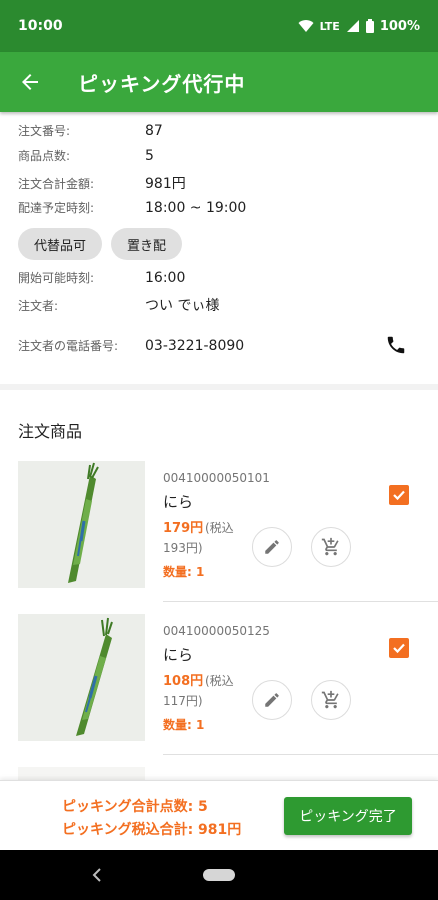  I want to click on item-count-label: 商品点数:, so click(44, 156).